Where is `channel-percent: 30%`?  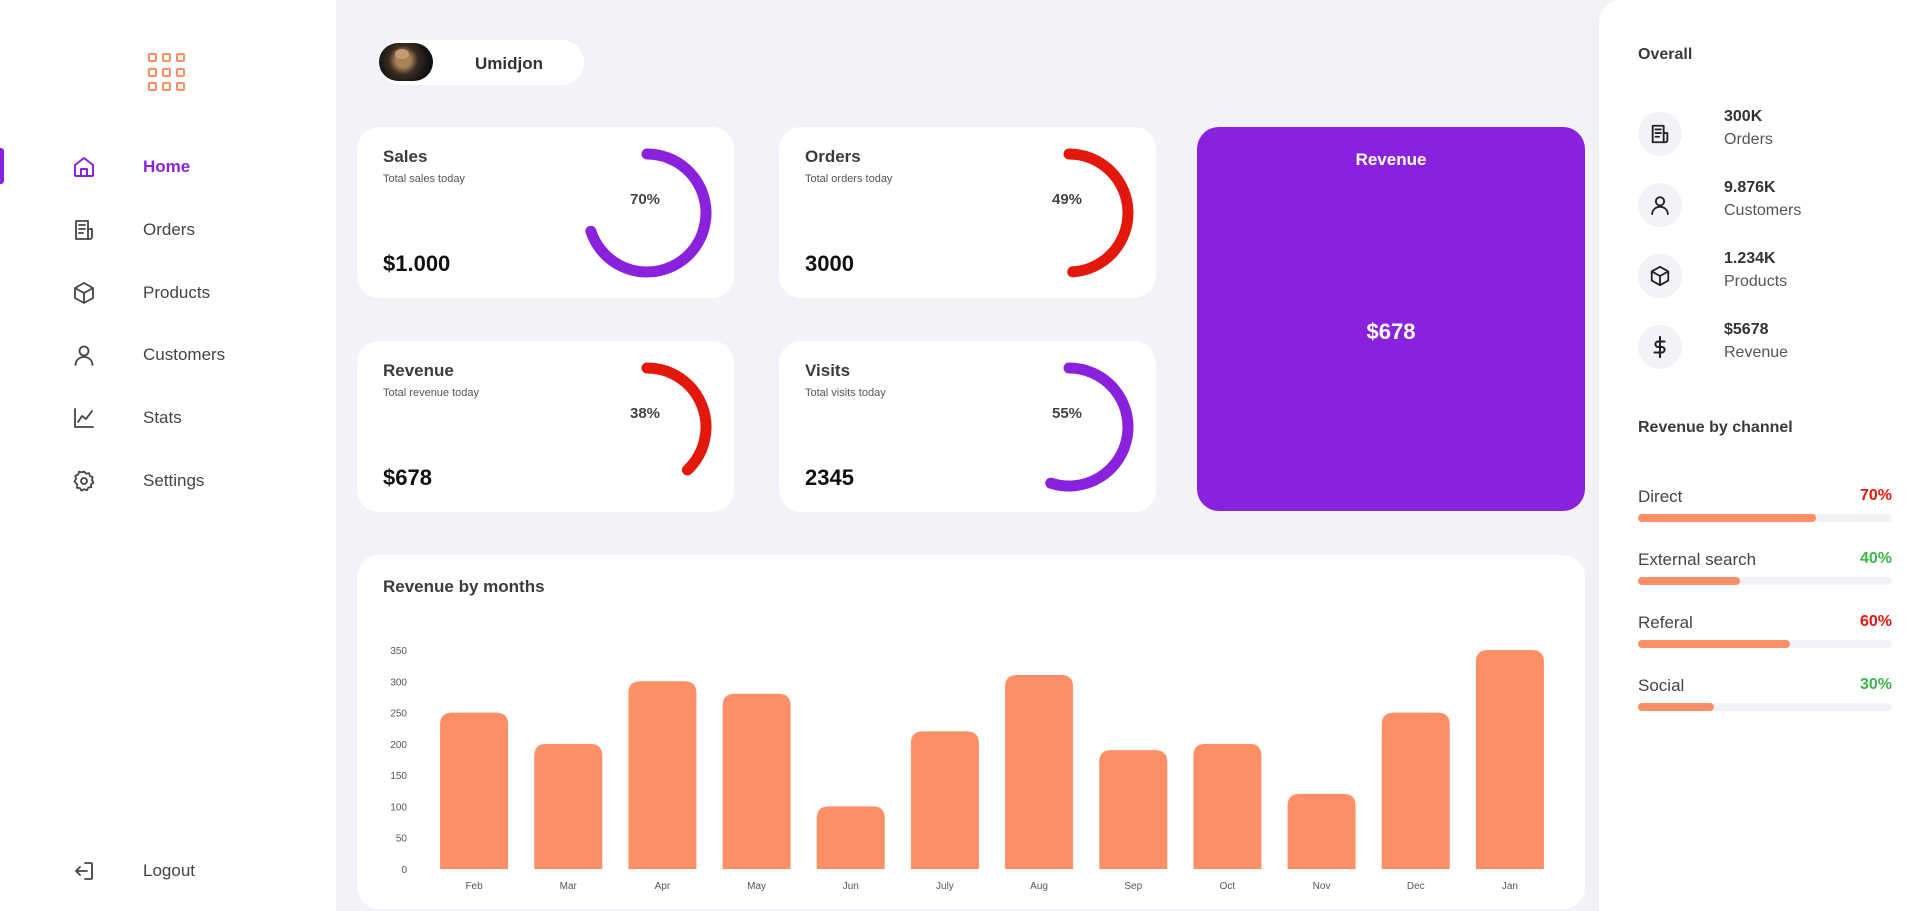 channel-percent: 30% is located at coordinates (1875, 684).